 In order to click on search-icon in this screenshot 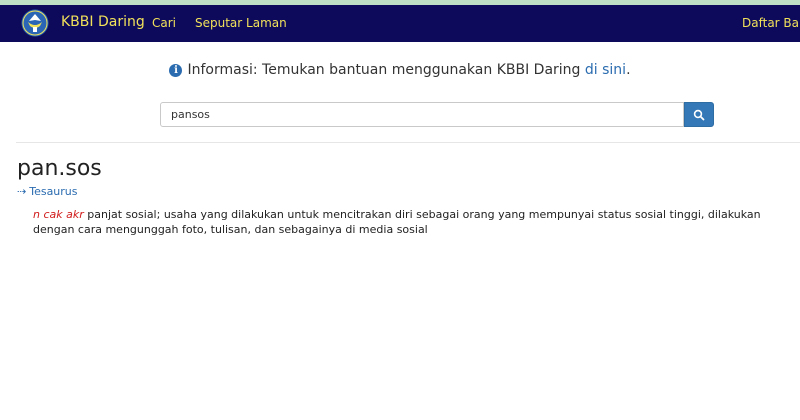, I will do `click(699, 114)`.